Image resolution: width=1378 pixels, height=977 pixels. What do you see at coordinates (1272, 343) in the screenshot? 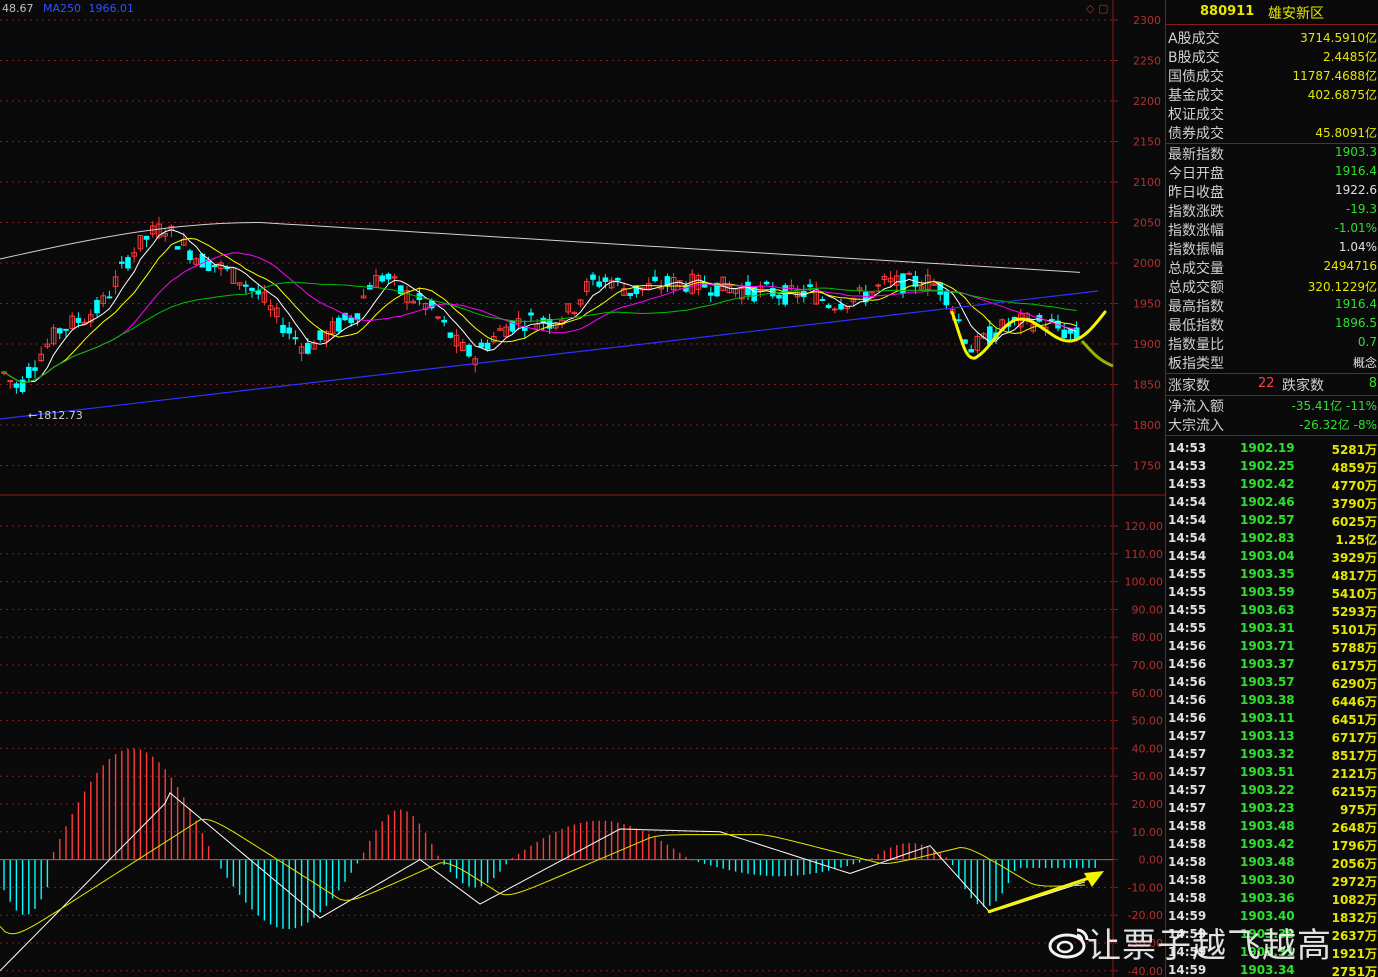
I see `index-row: 指数量比 0.7` at bounding box center [1272, 343].